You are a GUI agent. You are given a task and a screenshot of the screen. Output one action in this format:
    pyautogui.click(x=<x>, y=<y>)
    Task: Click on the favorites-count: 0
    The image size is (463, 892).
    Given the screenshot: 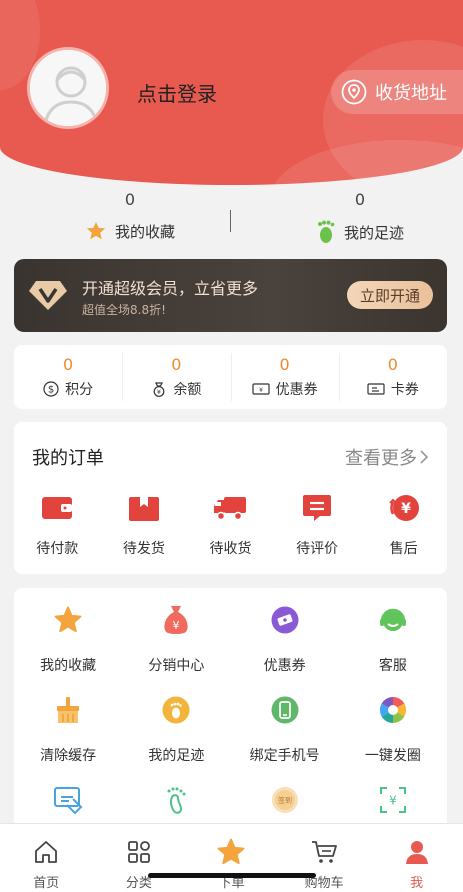 What is the action you would take?
    pyautogui.click(x=130, y=199)
    